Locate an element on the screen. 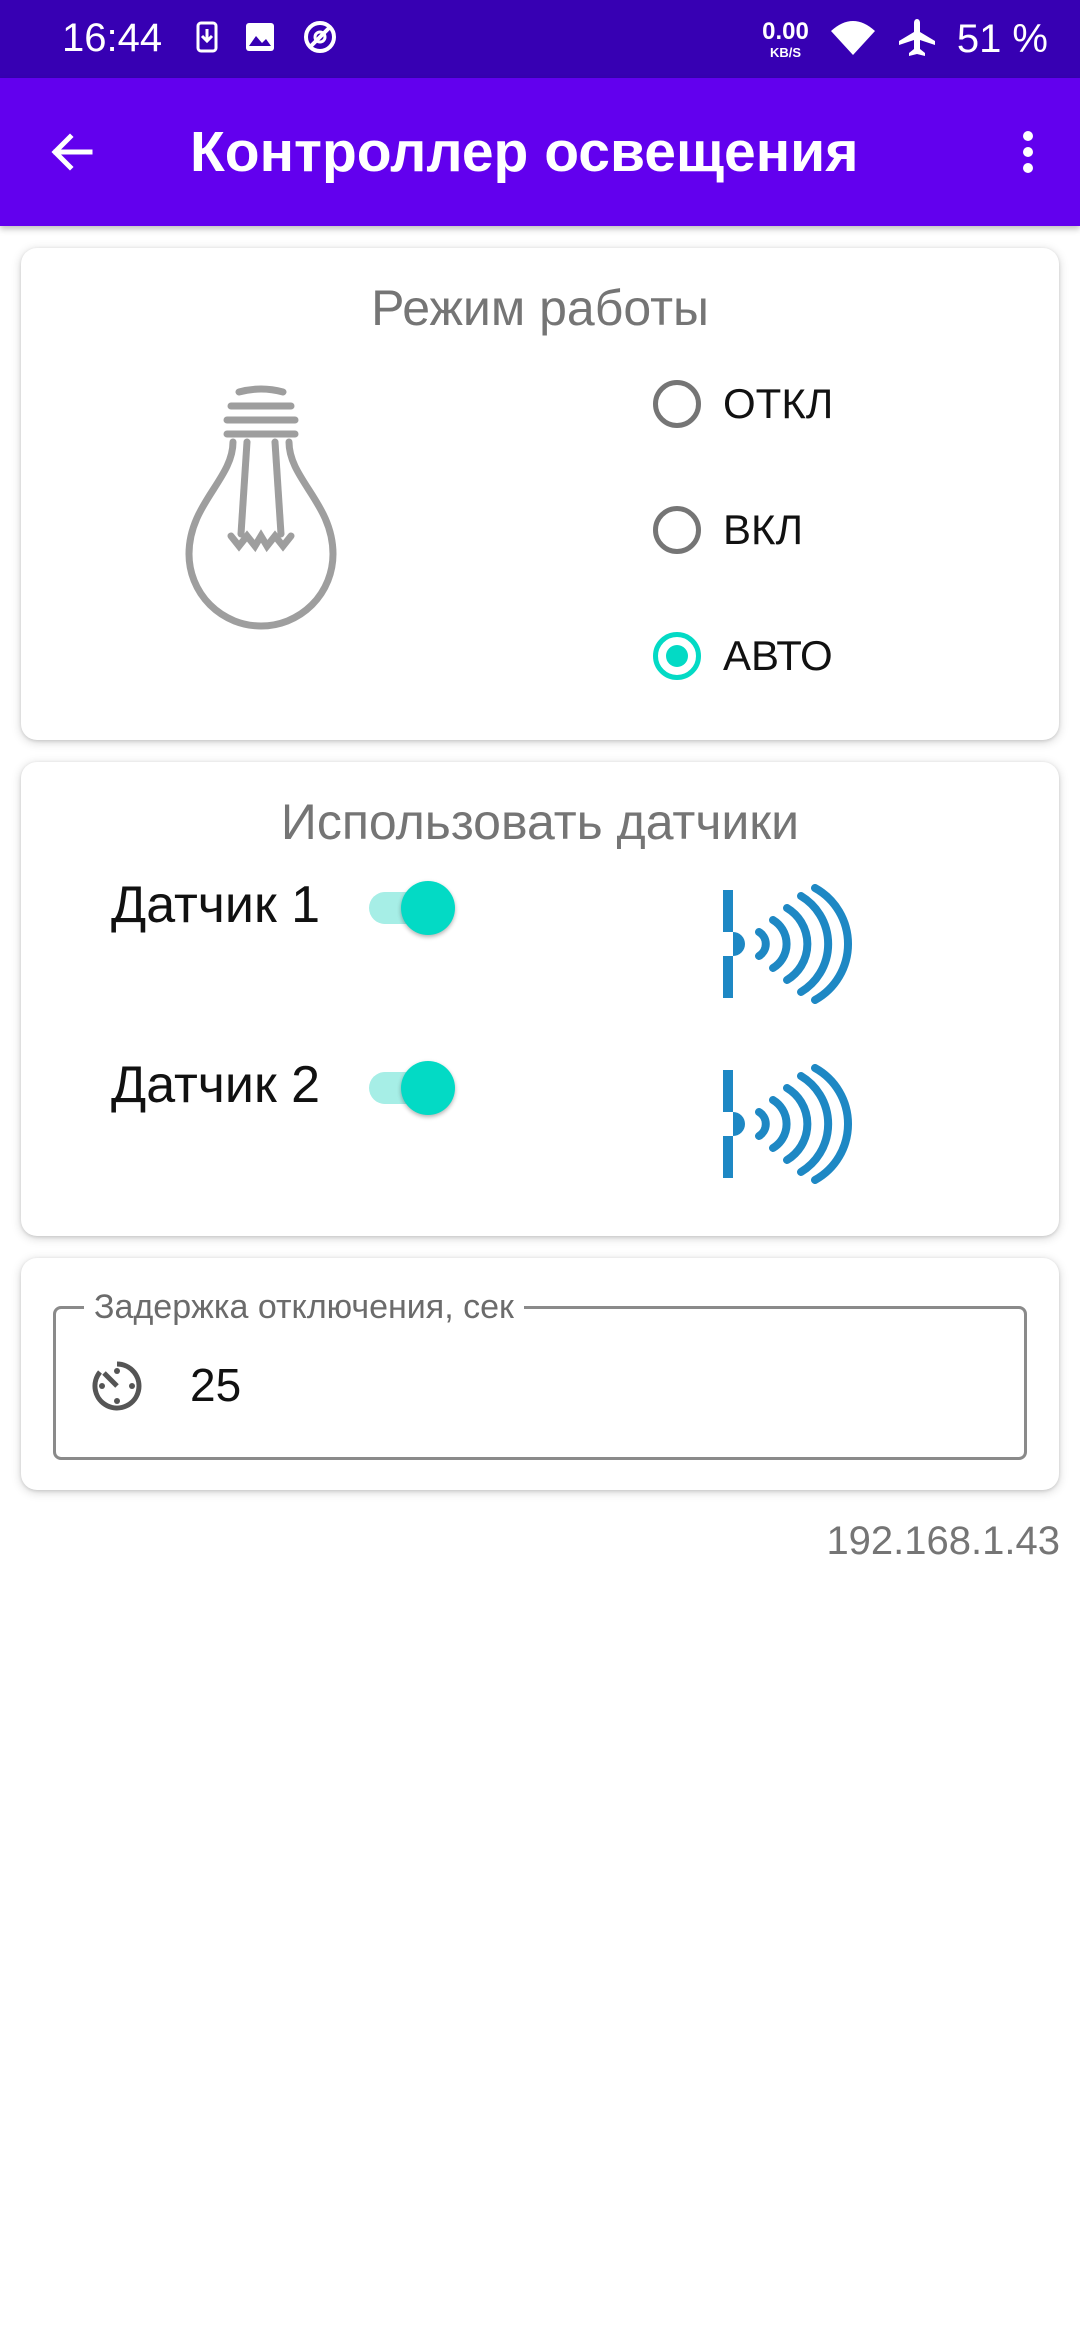 This screenshot has width=1080, height=2340. mode-option-on: ВКЛ is located at coordinates (728, 530).